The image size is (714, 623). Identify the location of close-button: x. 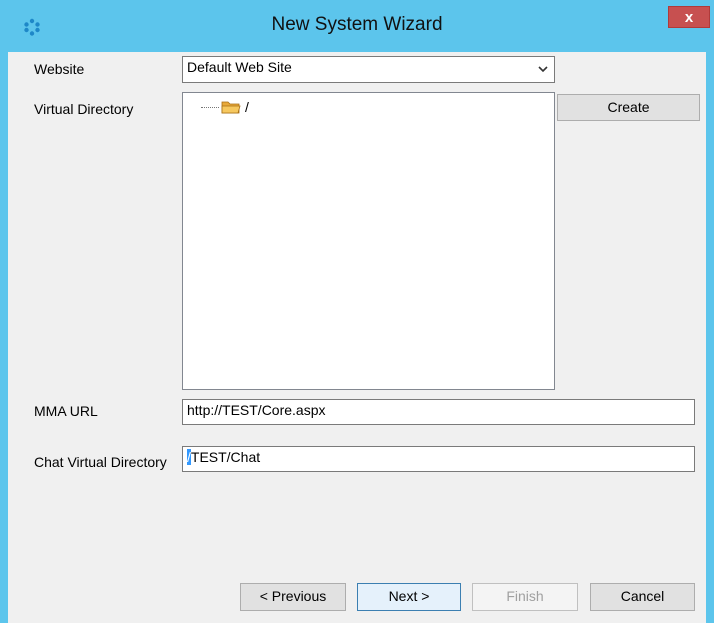
(689, 17).